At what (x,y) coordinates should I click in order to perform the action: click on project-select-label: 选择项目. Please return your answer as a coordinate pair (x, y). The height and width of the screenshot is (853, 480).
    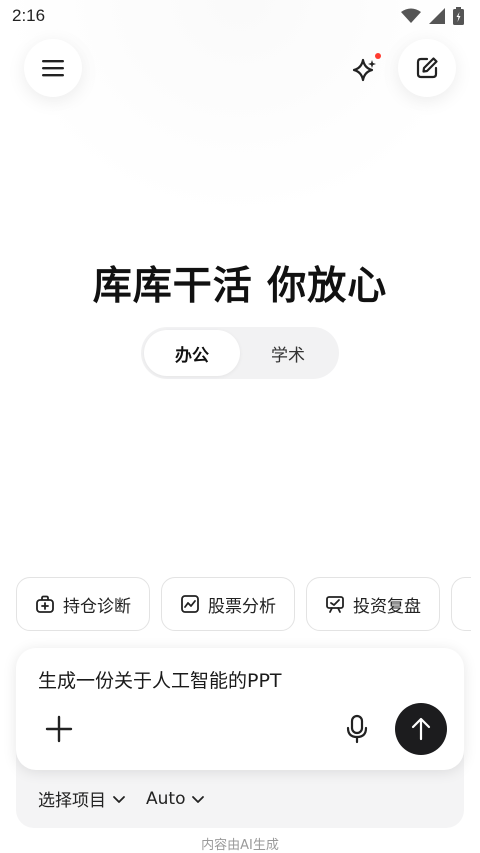
    Looking at the image, I should click on (72, 801).